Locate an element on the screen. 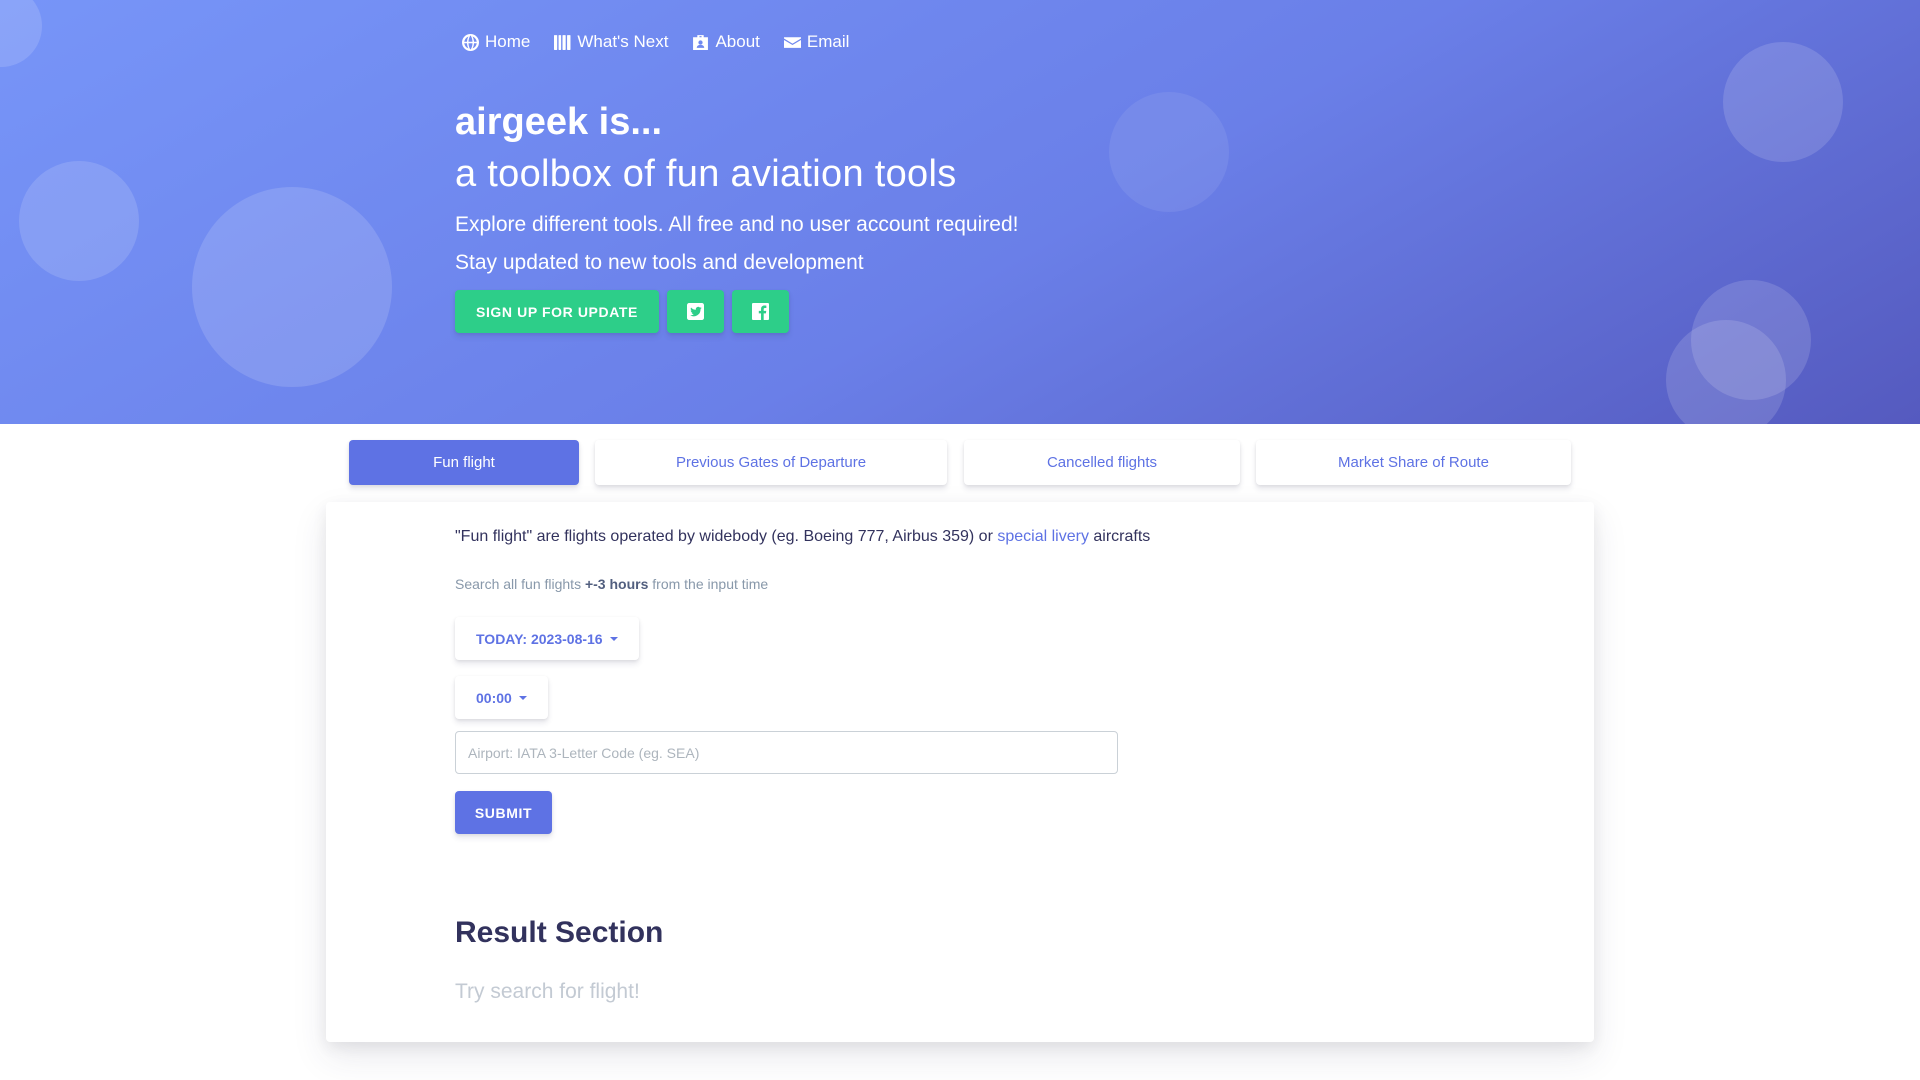 Image resolution: width=1920 pixels, height=1080 pixels. airport-input is located at coordinates (786, 752).